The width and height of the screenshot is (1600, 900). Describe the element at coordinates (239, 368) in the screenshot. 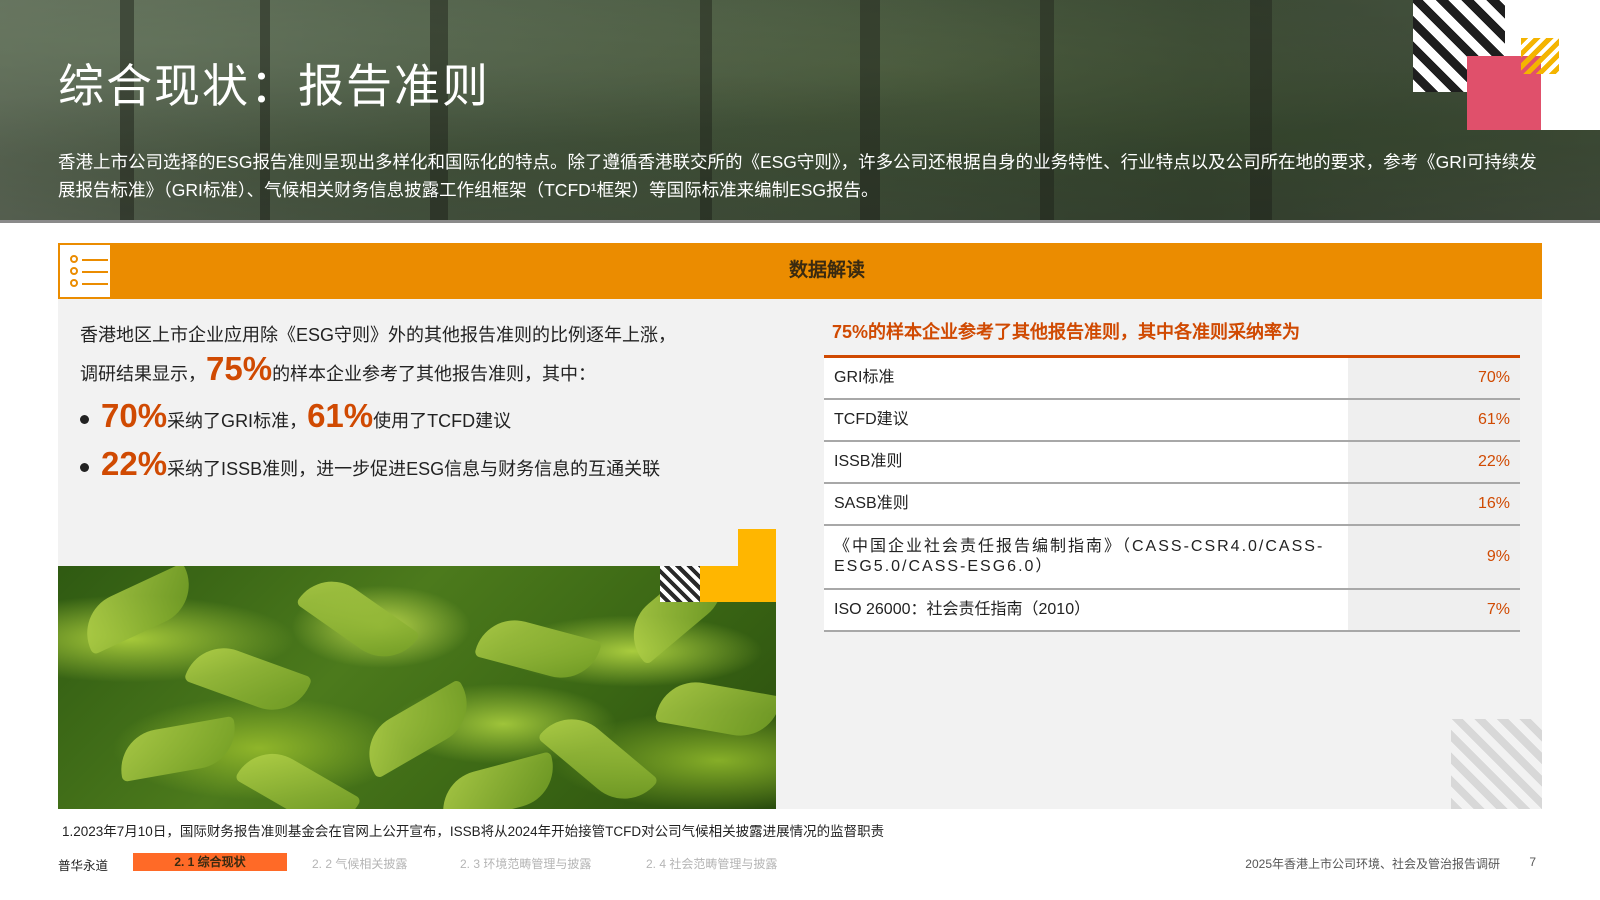

I see `highlight-75: 75%` at that location.